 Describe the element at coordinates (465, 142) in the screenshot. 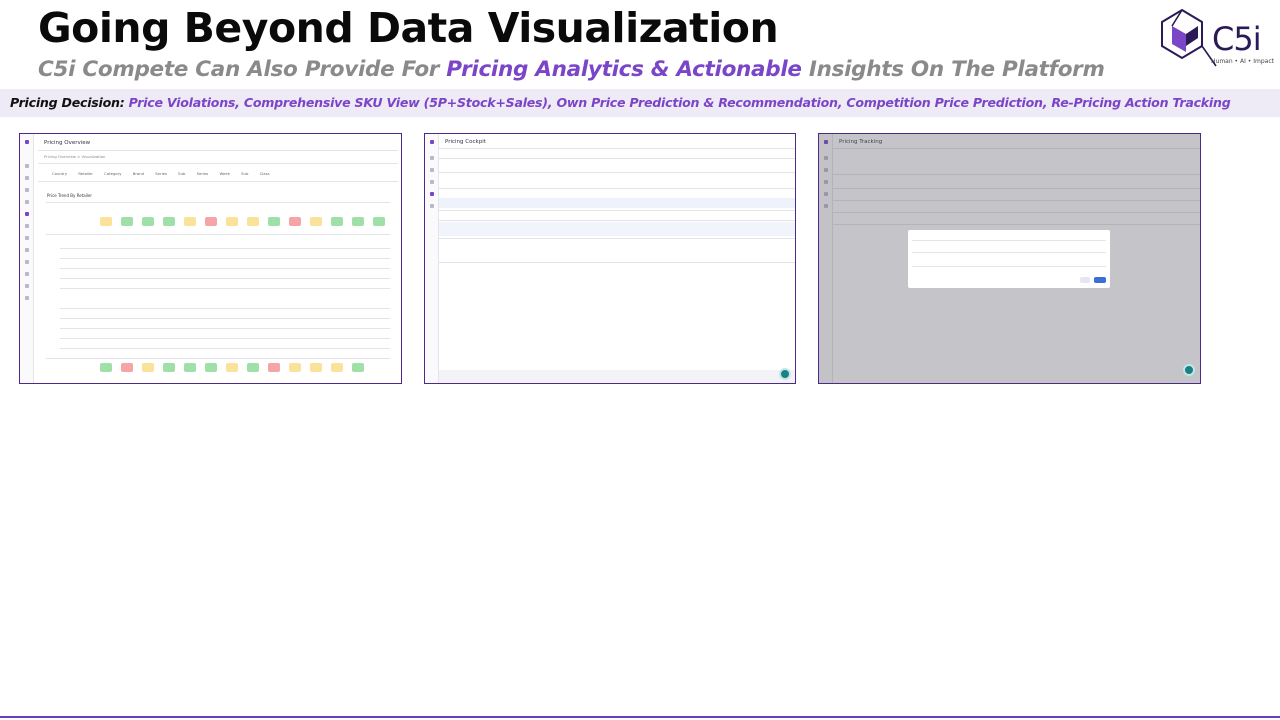

I see `screen-title: Pricing Cockpit` at that location.